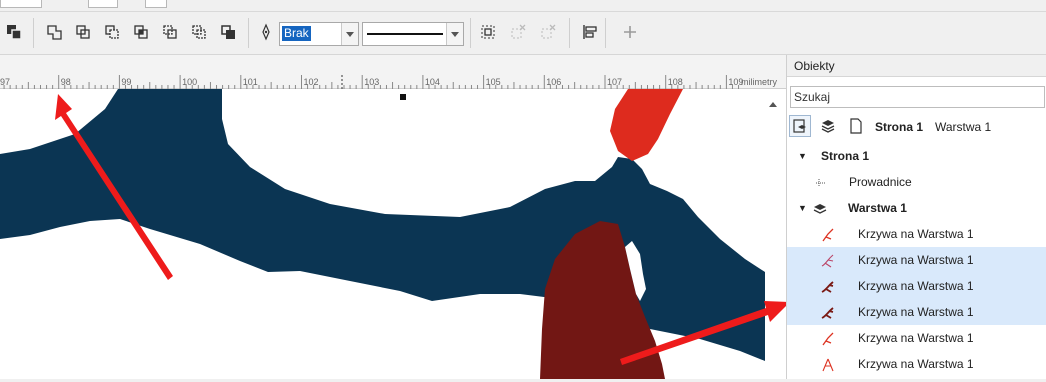  Describe the element at coordinates (65, 82) in the screenshot. I see `ruler-tick-label: 98` at that location.